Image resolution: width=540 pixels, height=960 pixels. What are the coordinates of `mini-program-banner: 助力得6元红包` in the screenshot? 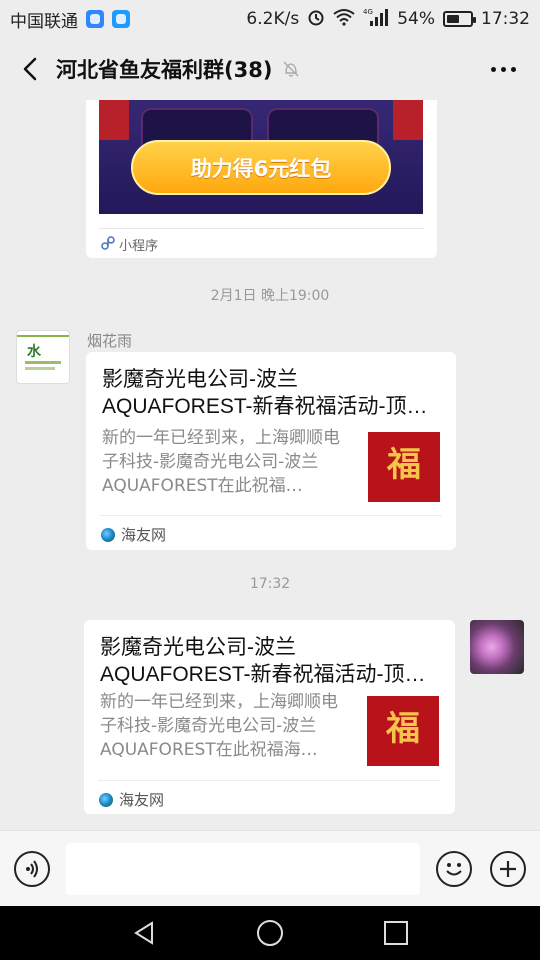 It's located at (261, 157).